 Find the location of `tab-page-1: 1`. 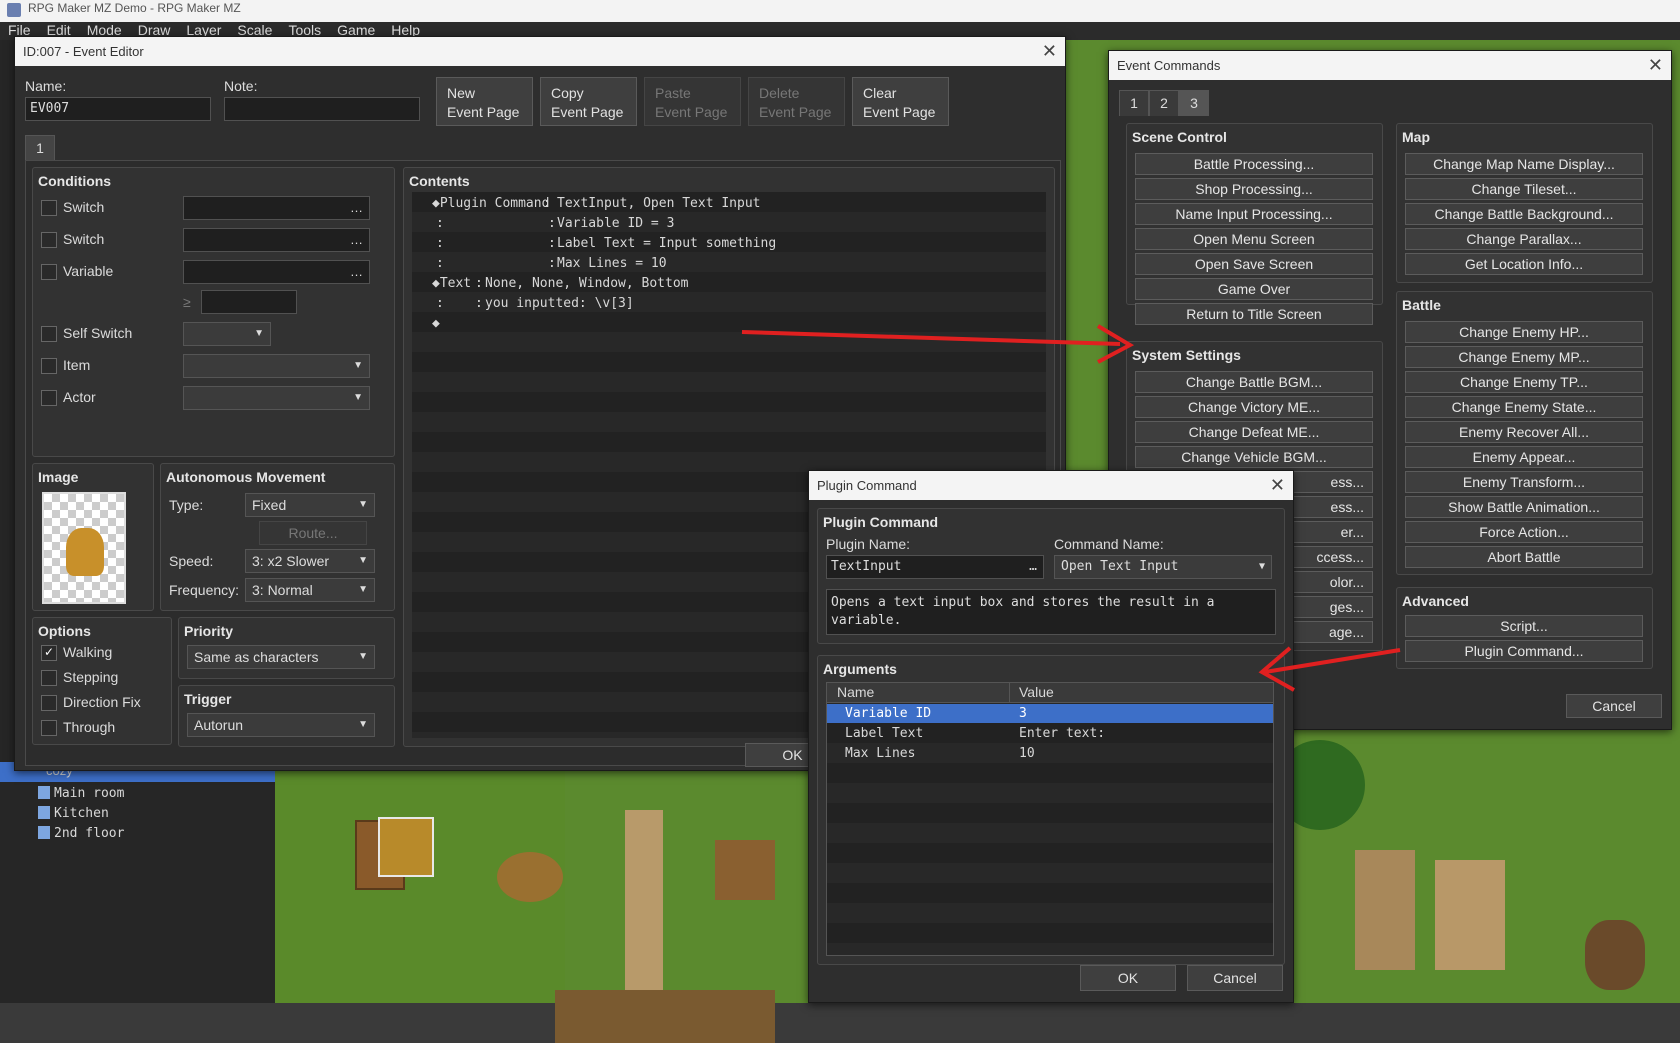

tab-page-1: 1 is located at coordinates (40, 148).